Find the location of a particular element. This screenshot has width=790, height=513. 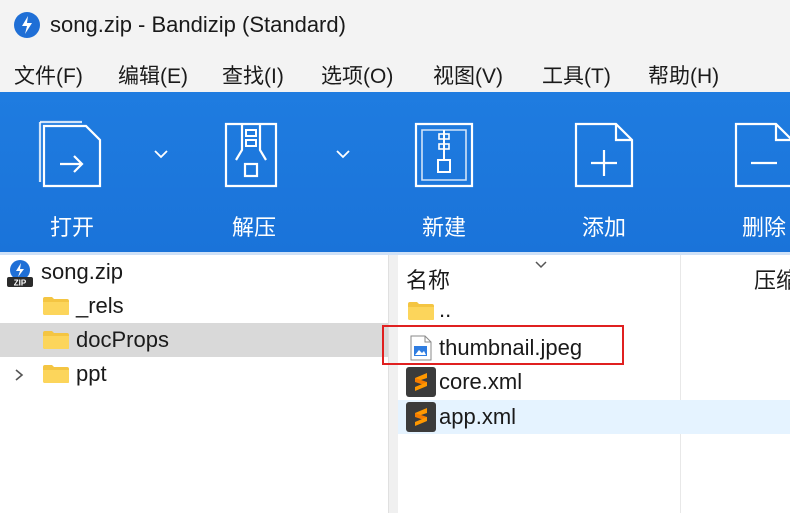

open-button: 打开 is located at coordinates (72, 172).